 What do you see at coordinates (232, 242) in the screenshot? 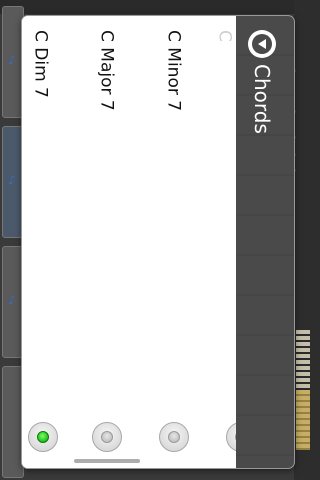
I see `chord-option-c: C` at bounding box center [232, 242].